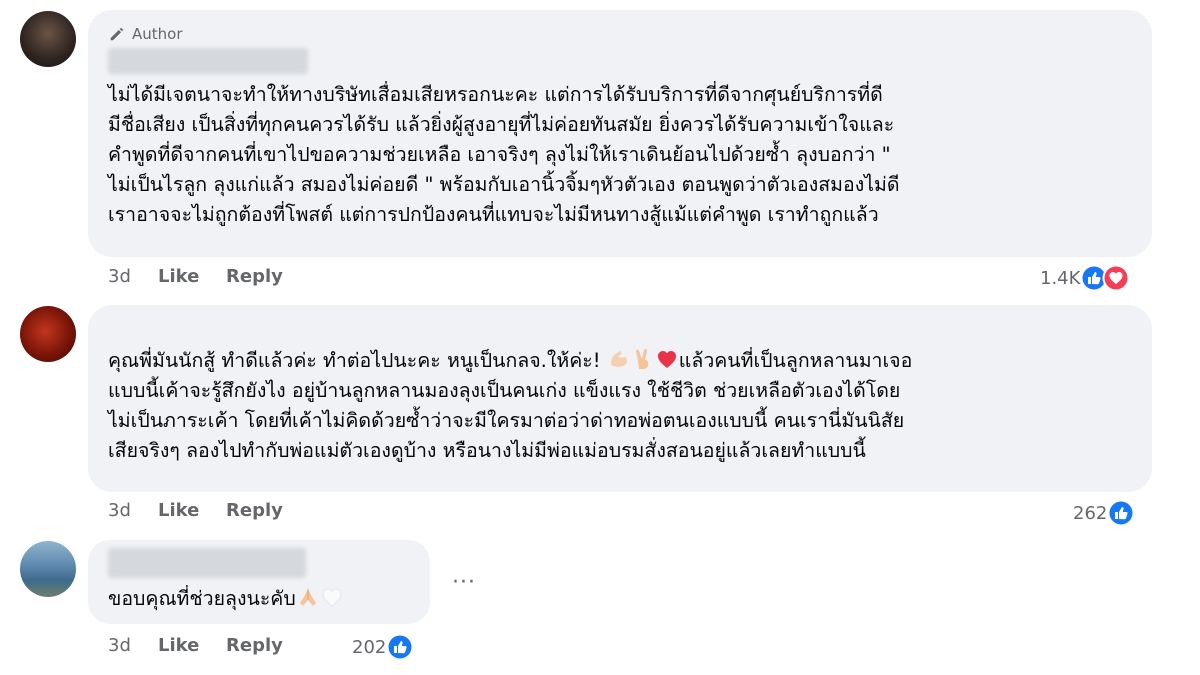 This screenshot has width=1200, height=675. I want to click on author-badge: Author, so click(145, 34).